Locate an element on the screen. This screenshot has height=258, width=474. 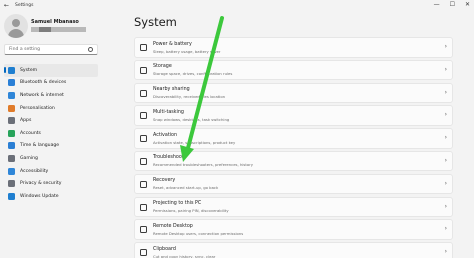
wifi-icon is located at coordinates (11, 95).